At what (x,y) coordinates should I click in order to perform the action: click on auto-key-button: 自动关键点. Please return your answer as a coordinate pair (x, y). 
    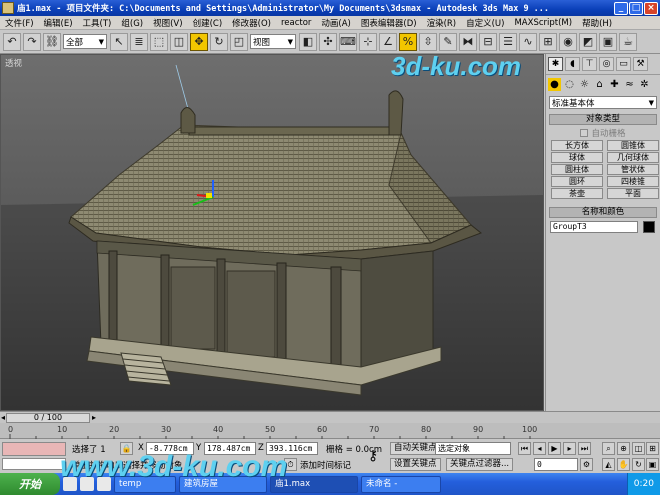
    Looking at the image, I should click on (415, 448).